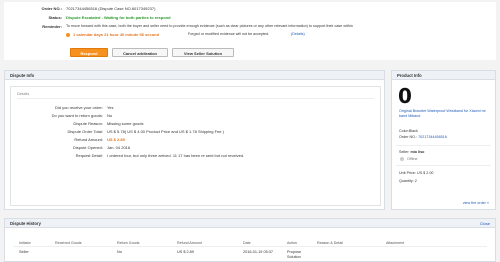 The width and height of the screenshot is (500, 262). I want to click on close-link: Close, so click(485, 223).